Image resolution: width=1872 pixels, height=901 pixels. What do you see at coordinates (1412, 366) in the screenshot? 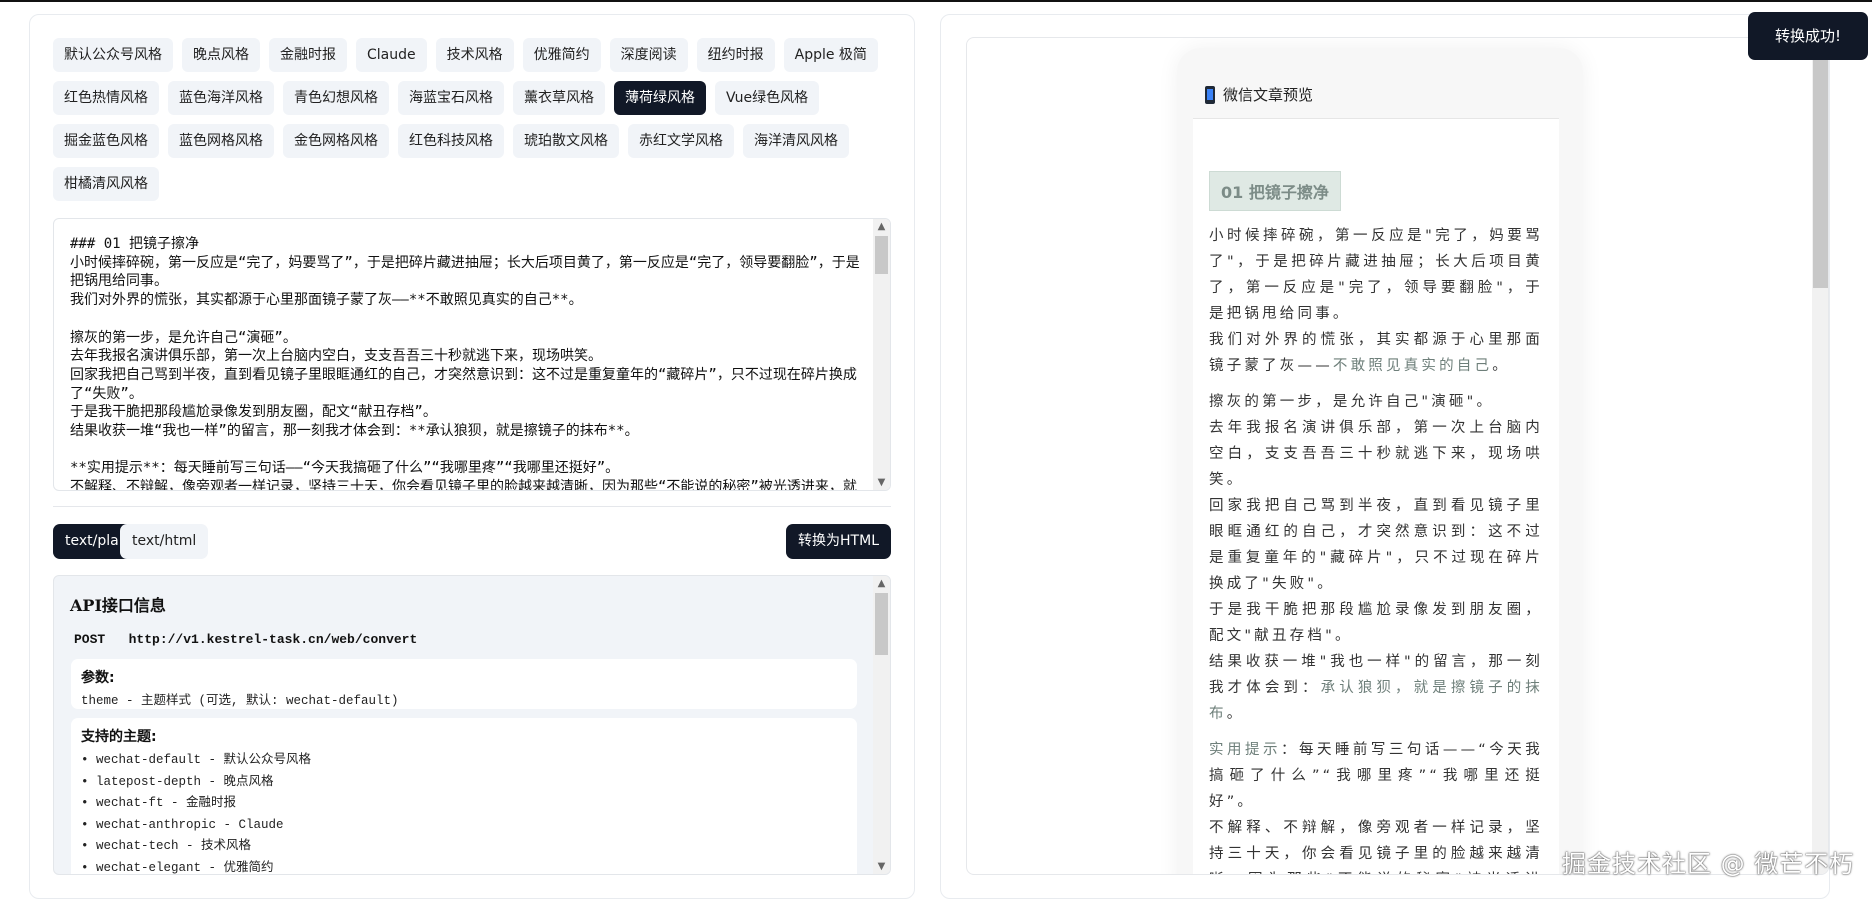
I see `bold-text: 不敢照见真实的自己` at bounding box center [1412, 366].